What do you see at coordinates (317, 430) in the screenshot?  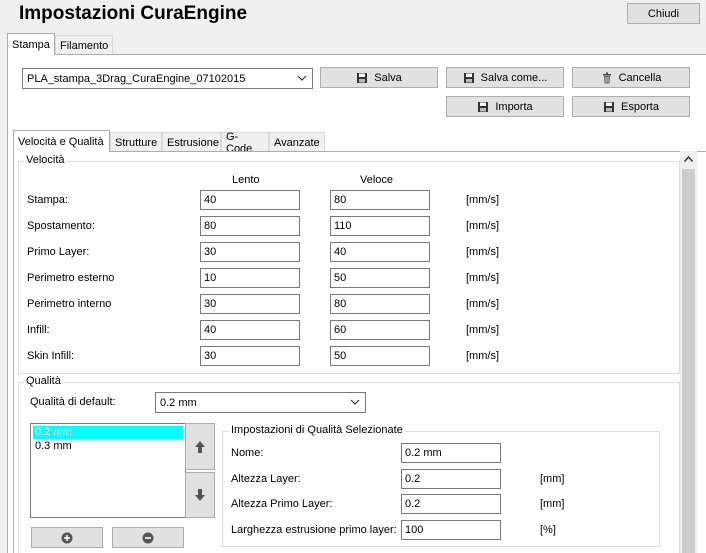 I see `selected-quality-group-title: Impostazioni di Qualità Selezionate` at bounding box center [317, 430].